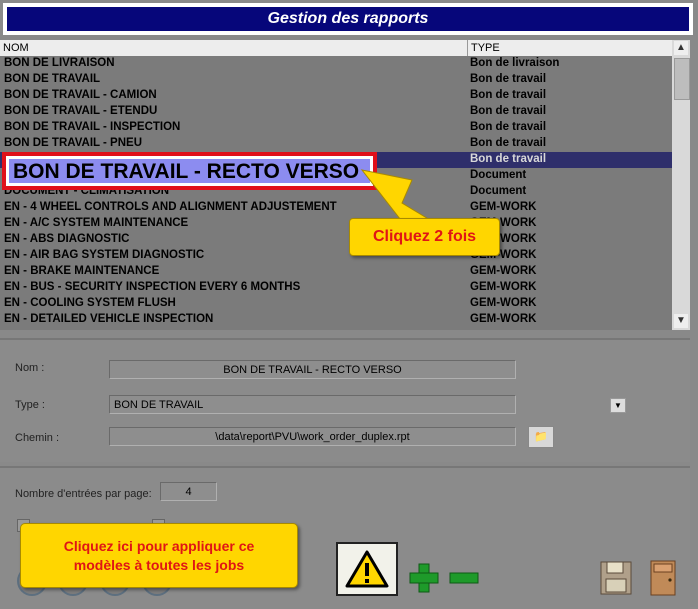  I want to click on table-row: EN - BRAKE MAINTENANCE GEM-WORK, so click(336, 272).